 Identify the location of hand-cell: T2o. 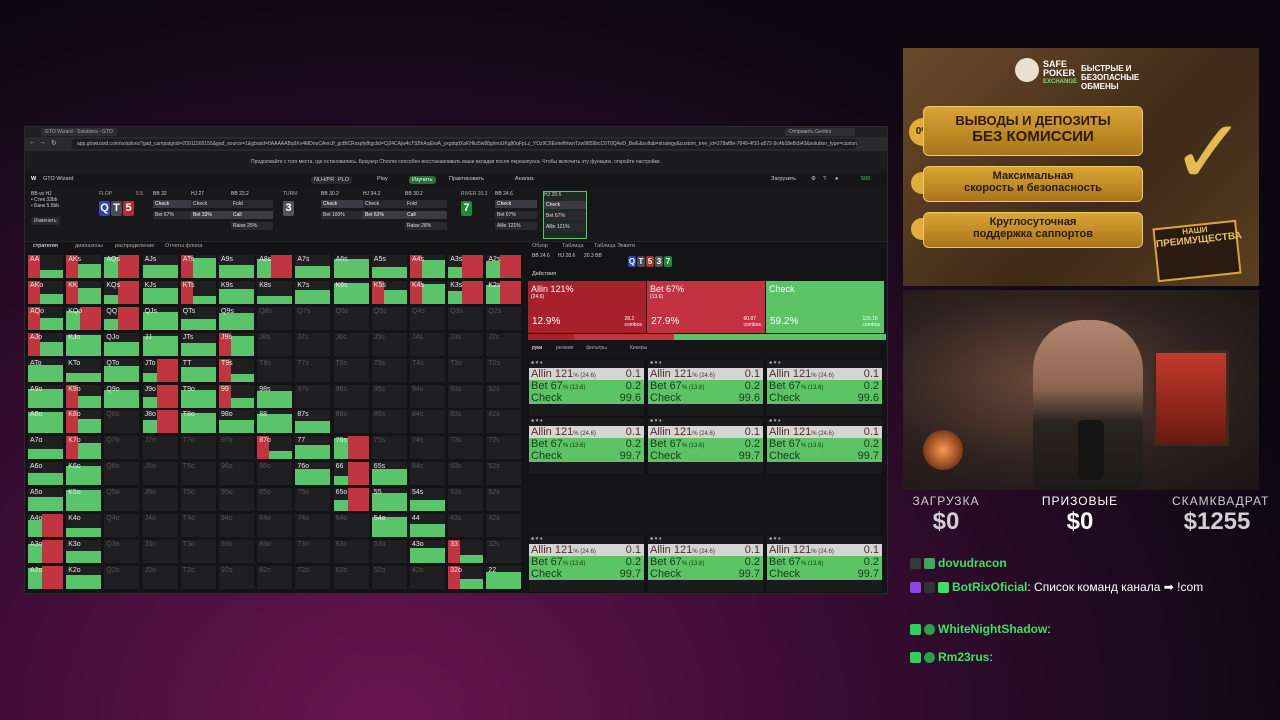
(198, 577).